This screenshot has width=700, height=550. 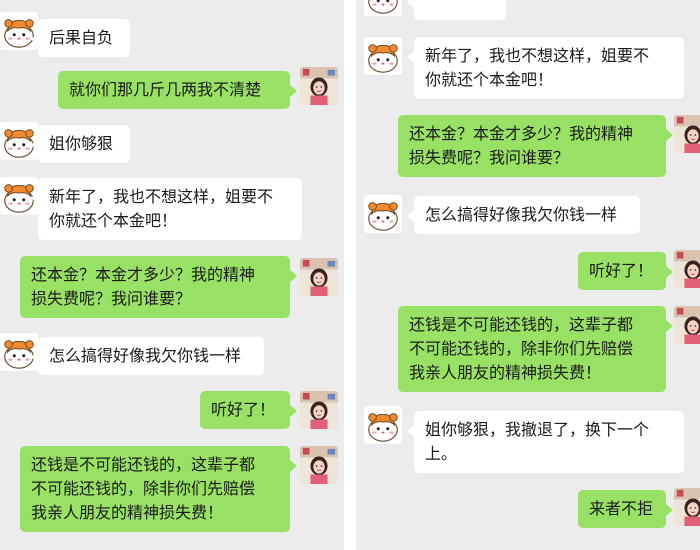 What do you see at coordinates (441, 453) in the screenshot?
I see `message-text-line: 上。` at bounding box center [441, 453].